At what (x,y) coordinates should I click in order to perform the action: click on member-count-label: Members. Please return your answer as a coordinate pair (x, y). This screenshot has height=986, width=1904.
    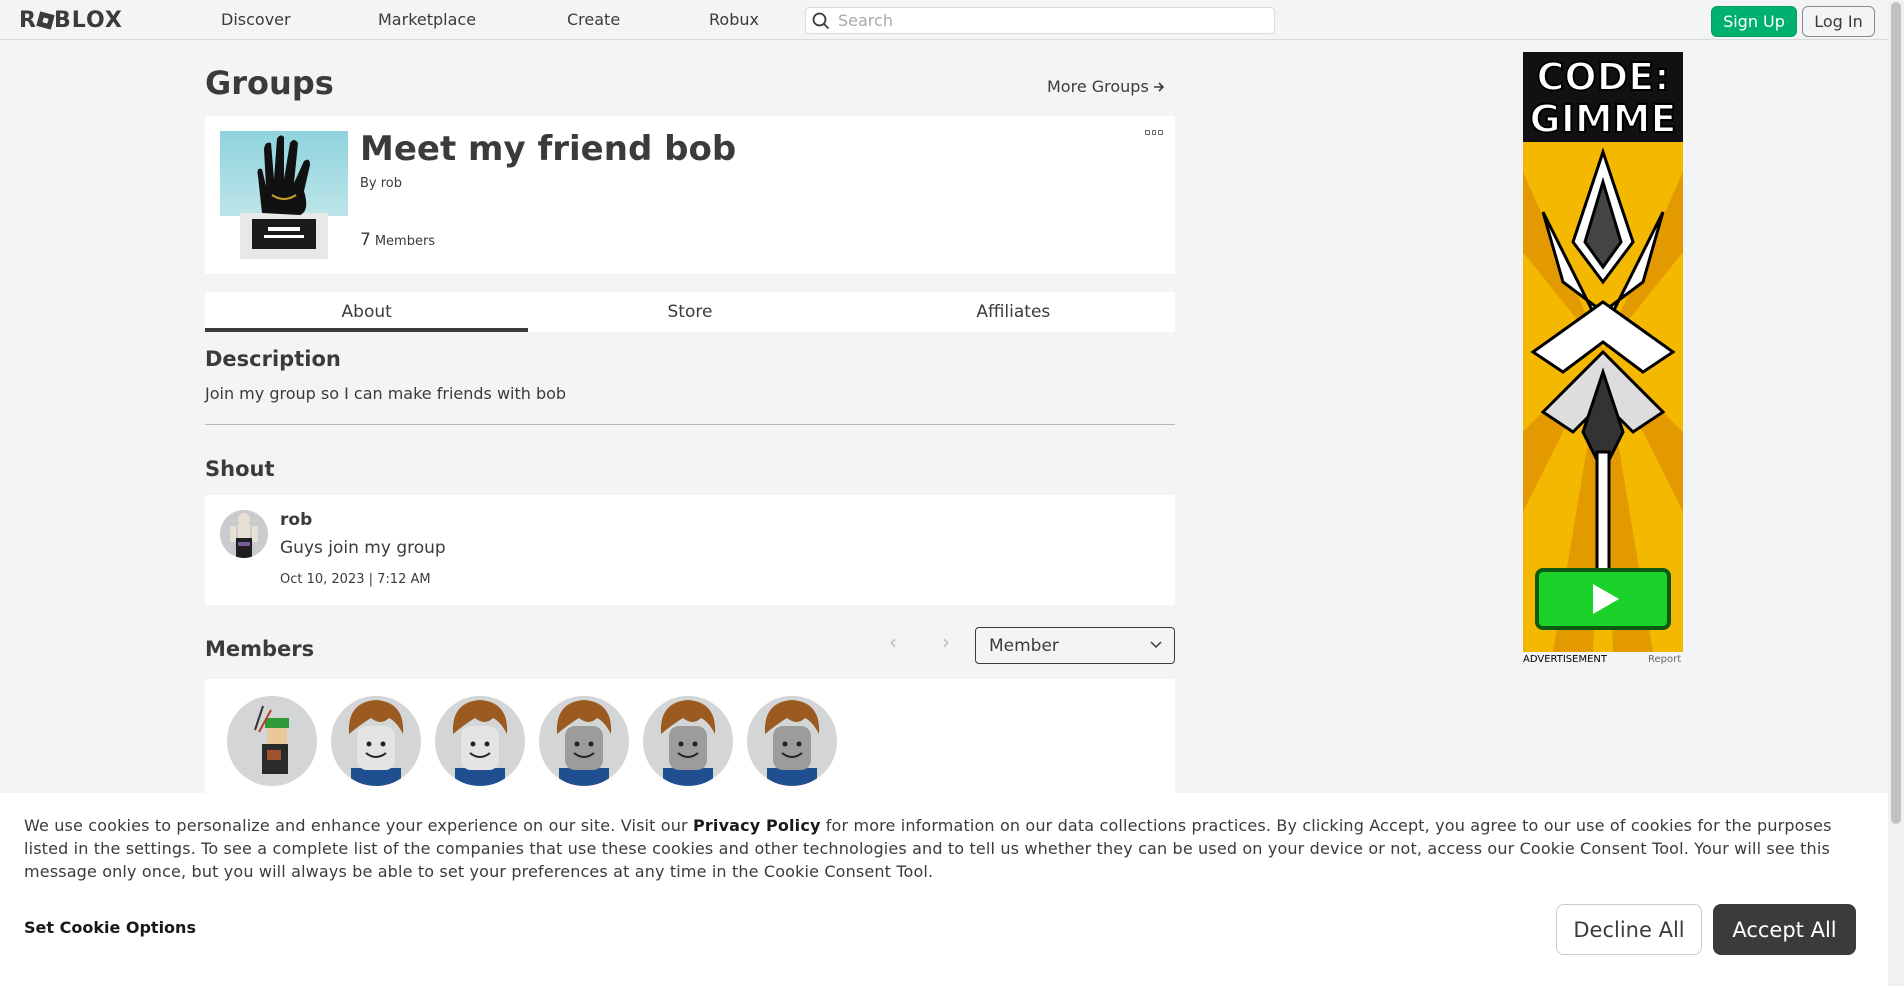
    Looking at the image, I should click on (405, 241).